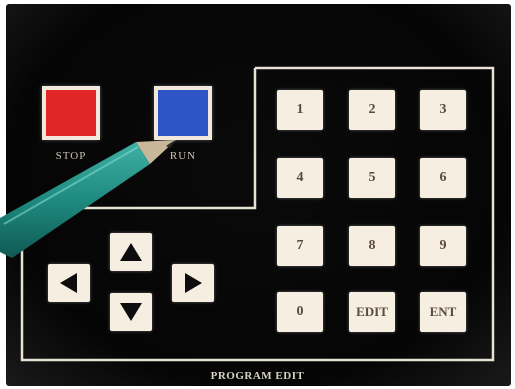 The width and height of the screenshot is (515, 389). What do you see at coordinates (300, 110) in the screenshot?
I see `key-1: 1` at bounding box center [300, 110].